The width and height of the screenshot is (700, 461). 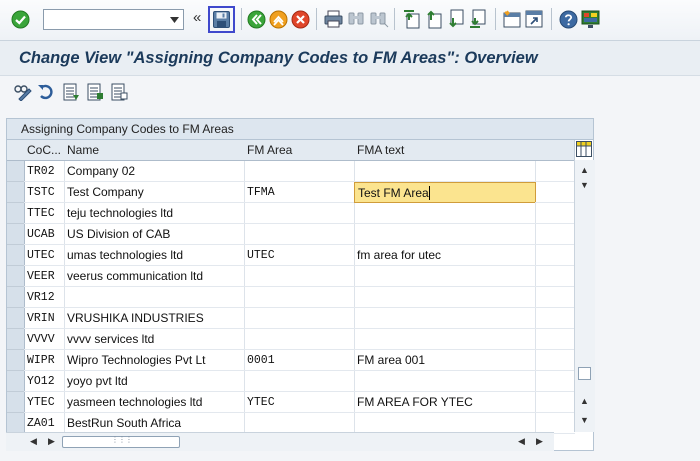 I want to click on find-icon, so click(x=356, y=20).